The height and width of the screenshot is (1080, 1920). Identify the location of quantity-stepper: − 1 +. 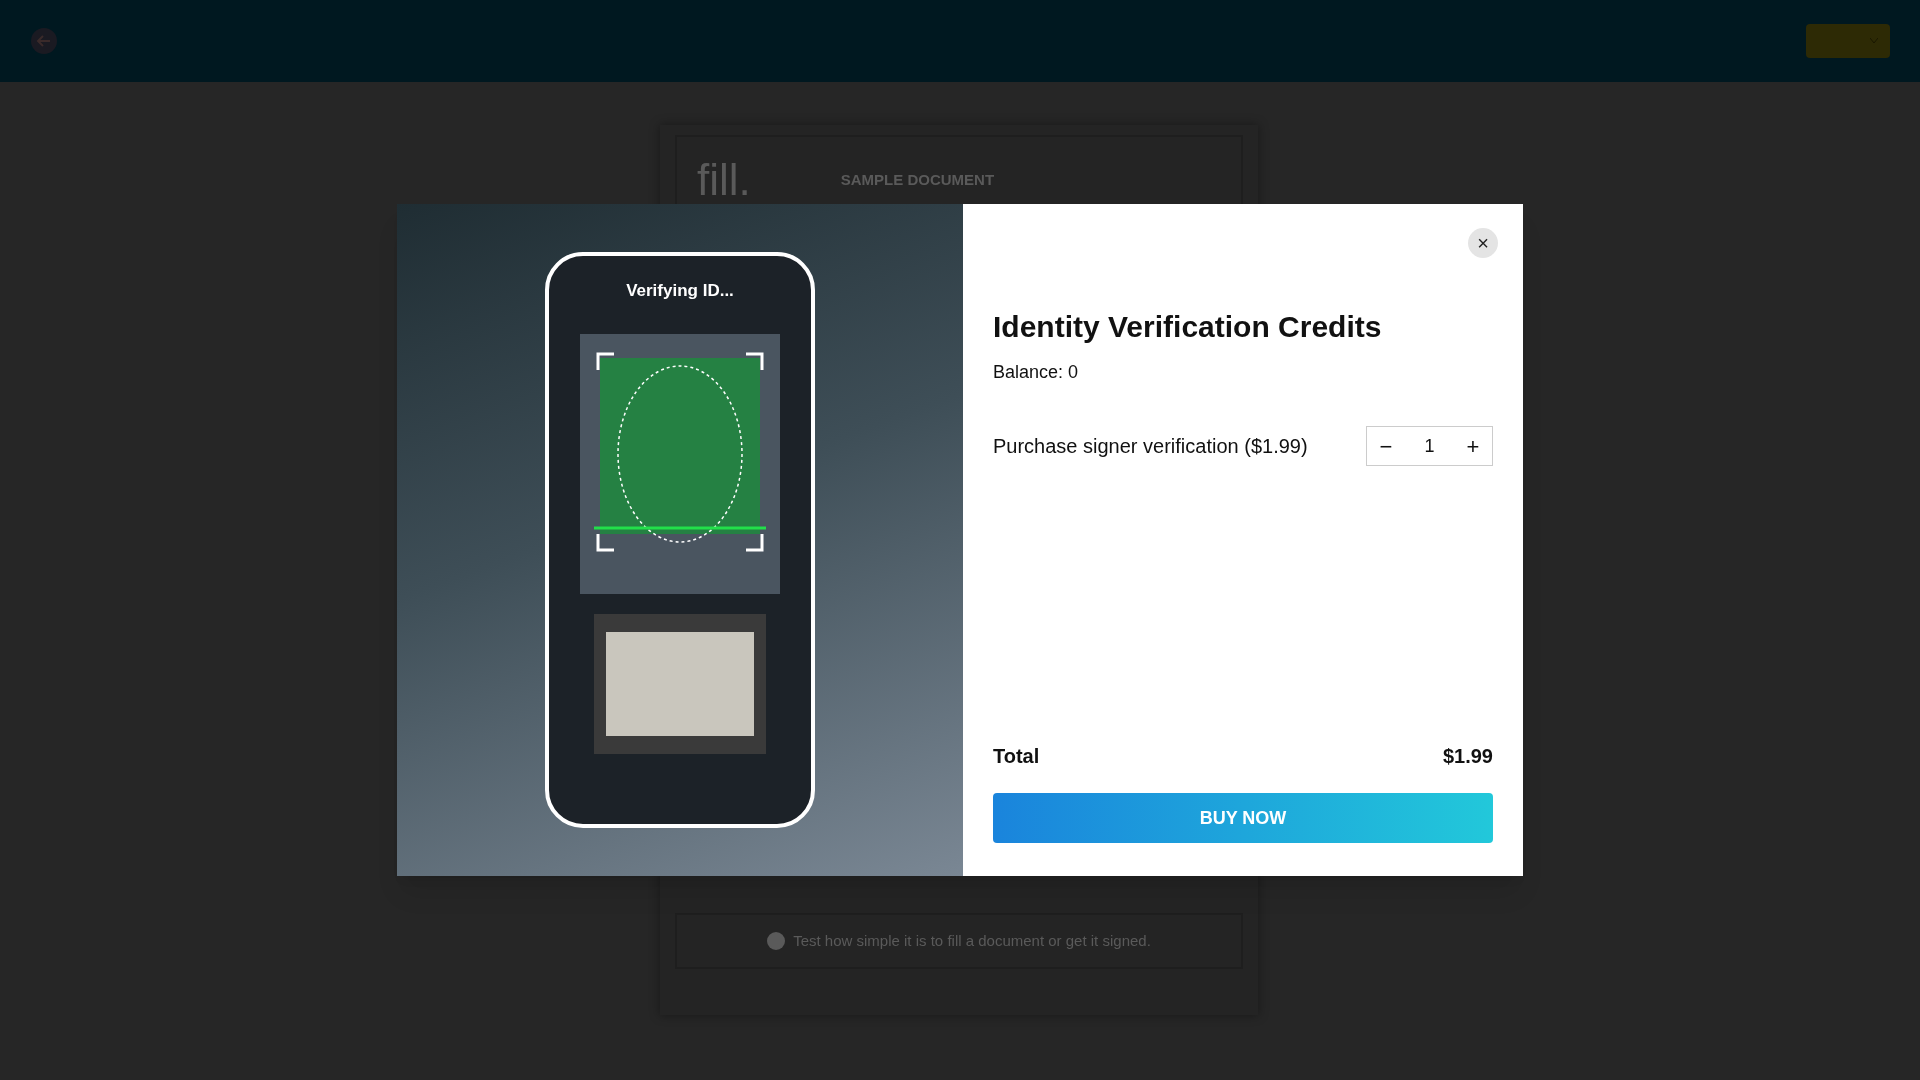
(1429, 446).